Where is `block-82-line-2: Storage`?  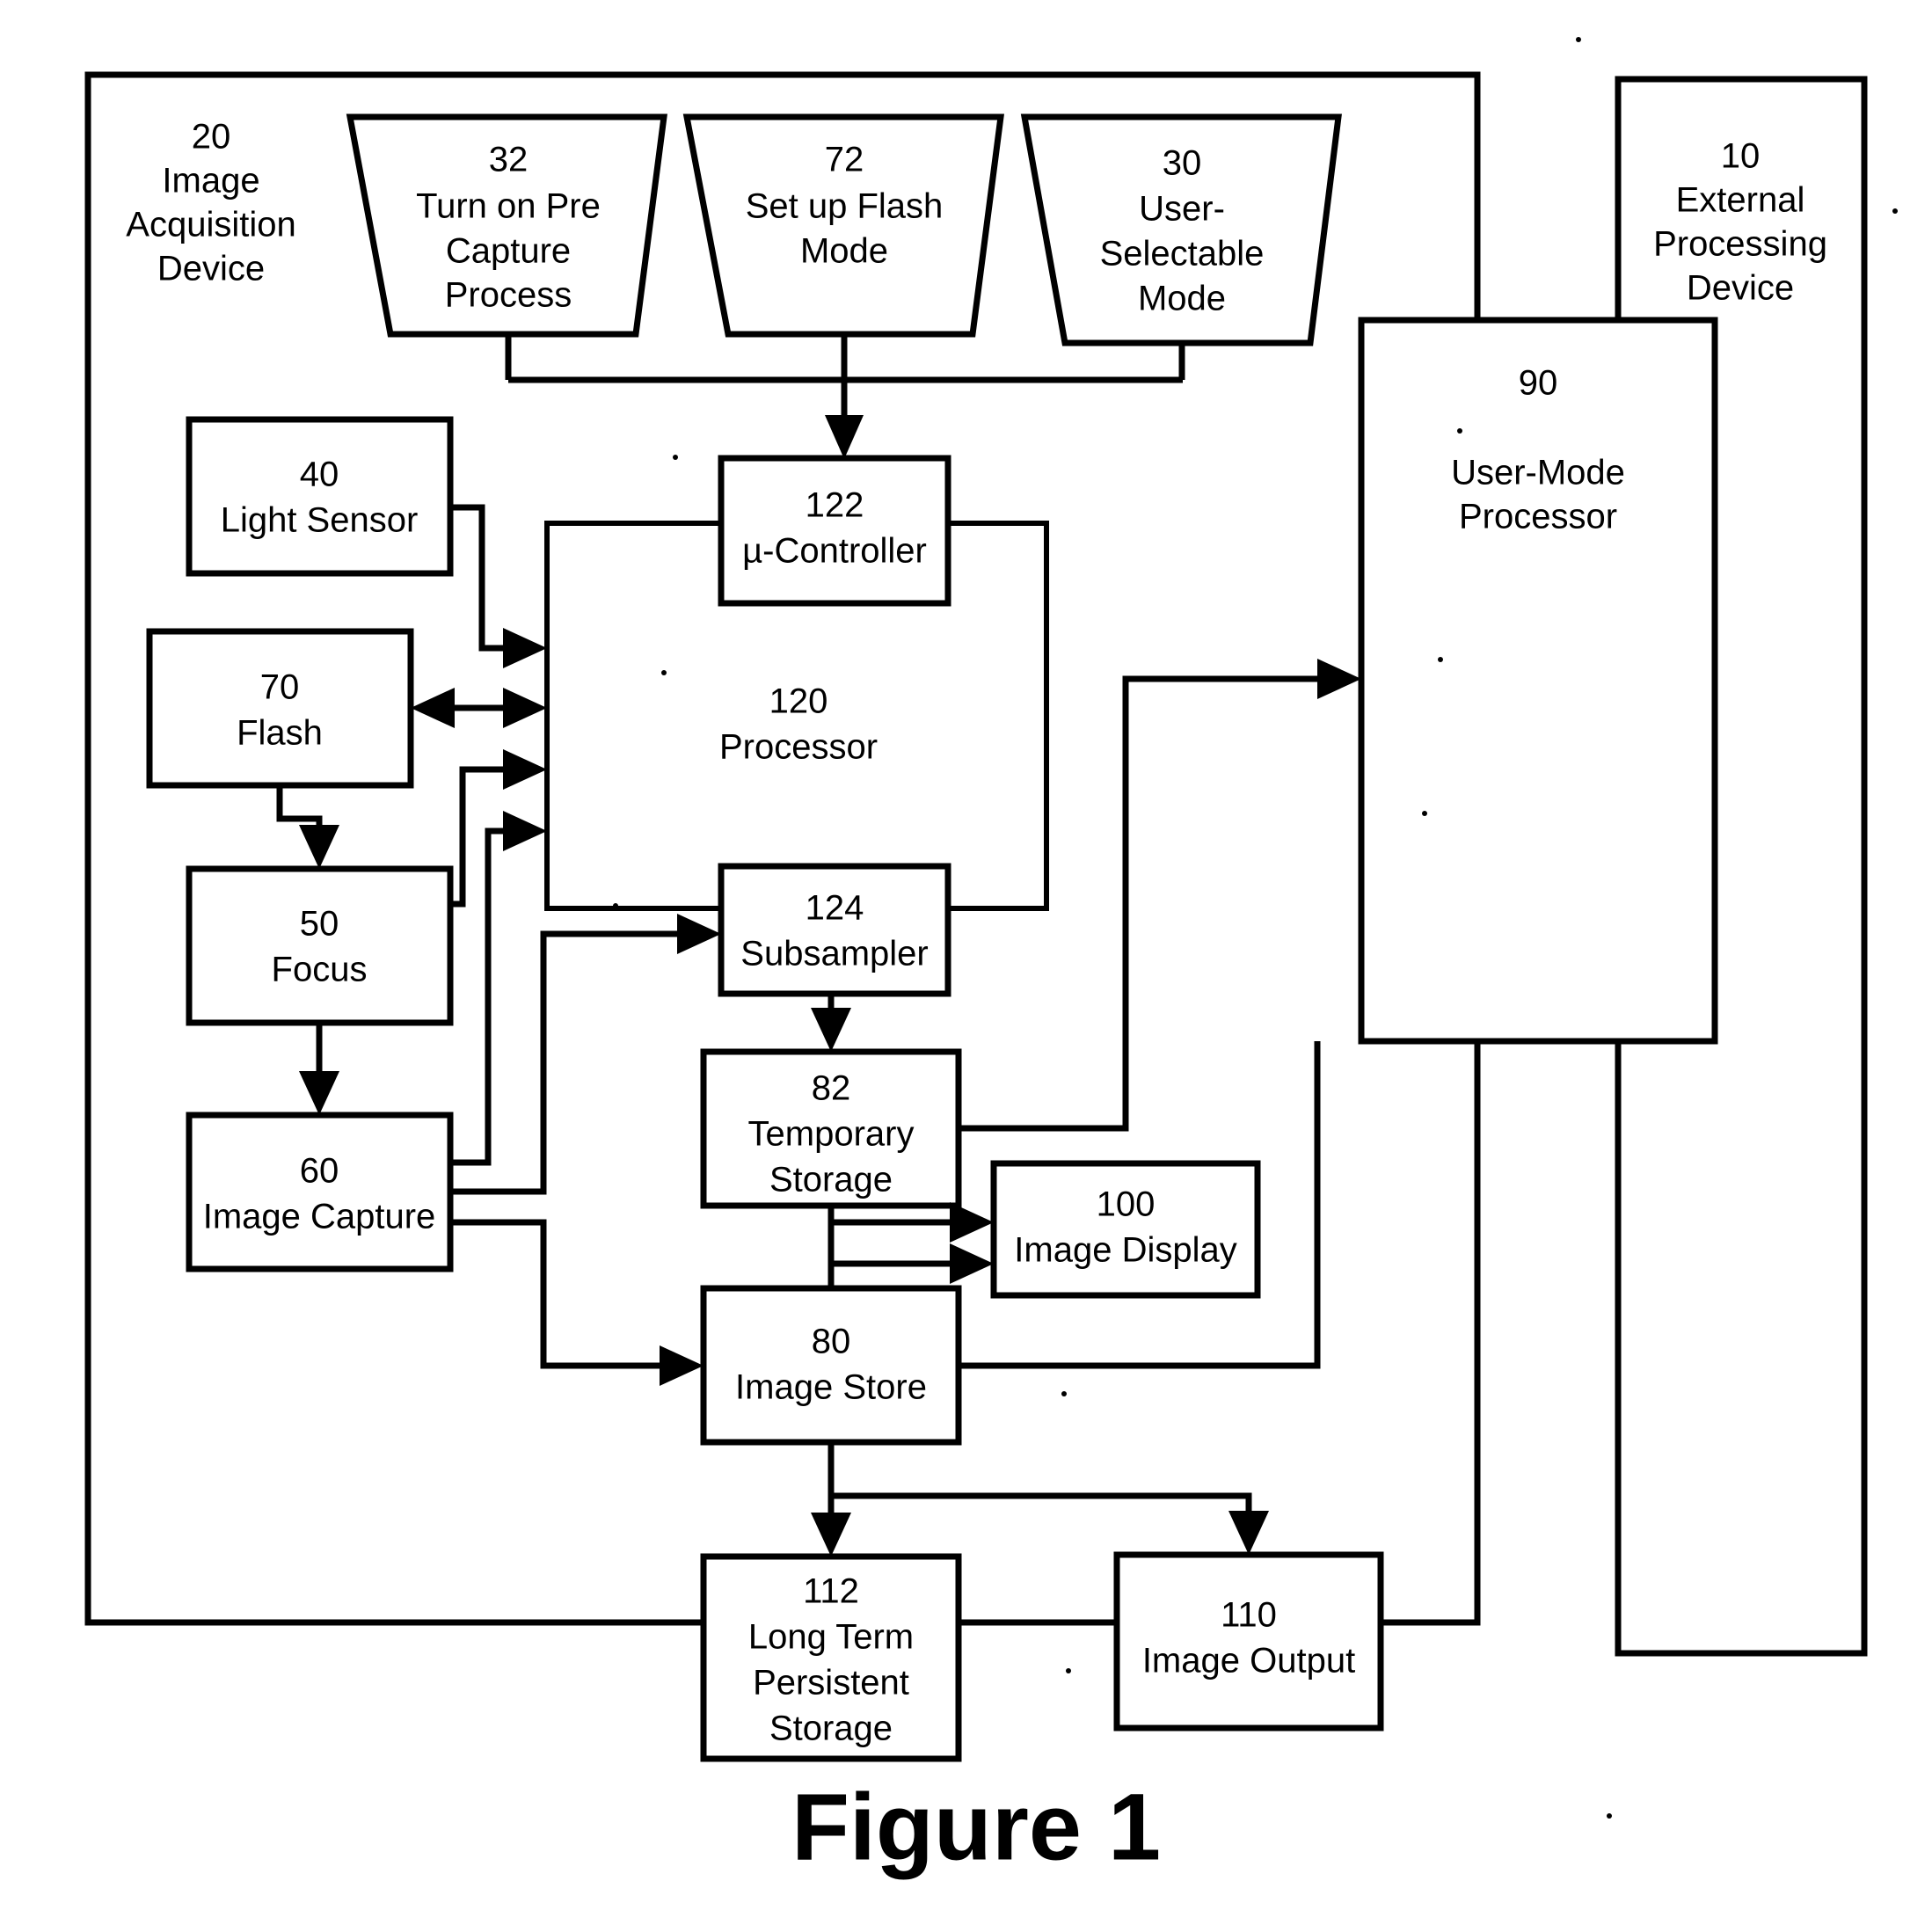 block-82-line-2: Storage is located at coordinates (831, 1180).